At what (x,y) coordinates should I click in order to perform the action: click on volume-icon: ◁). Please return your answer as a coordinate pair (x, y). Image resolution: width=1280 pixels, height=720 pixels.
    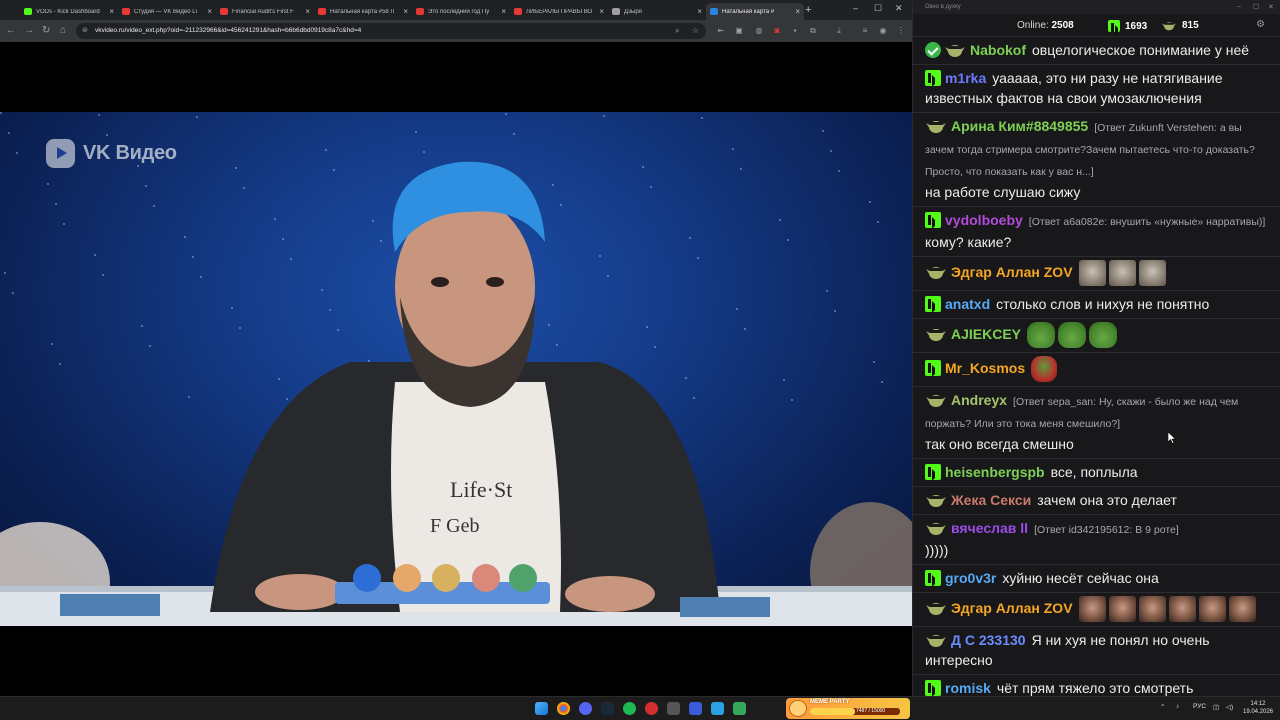
    Looking at the image, I should click on (1229, 707).